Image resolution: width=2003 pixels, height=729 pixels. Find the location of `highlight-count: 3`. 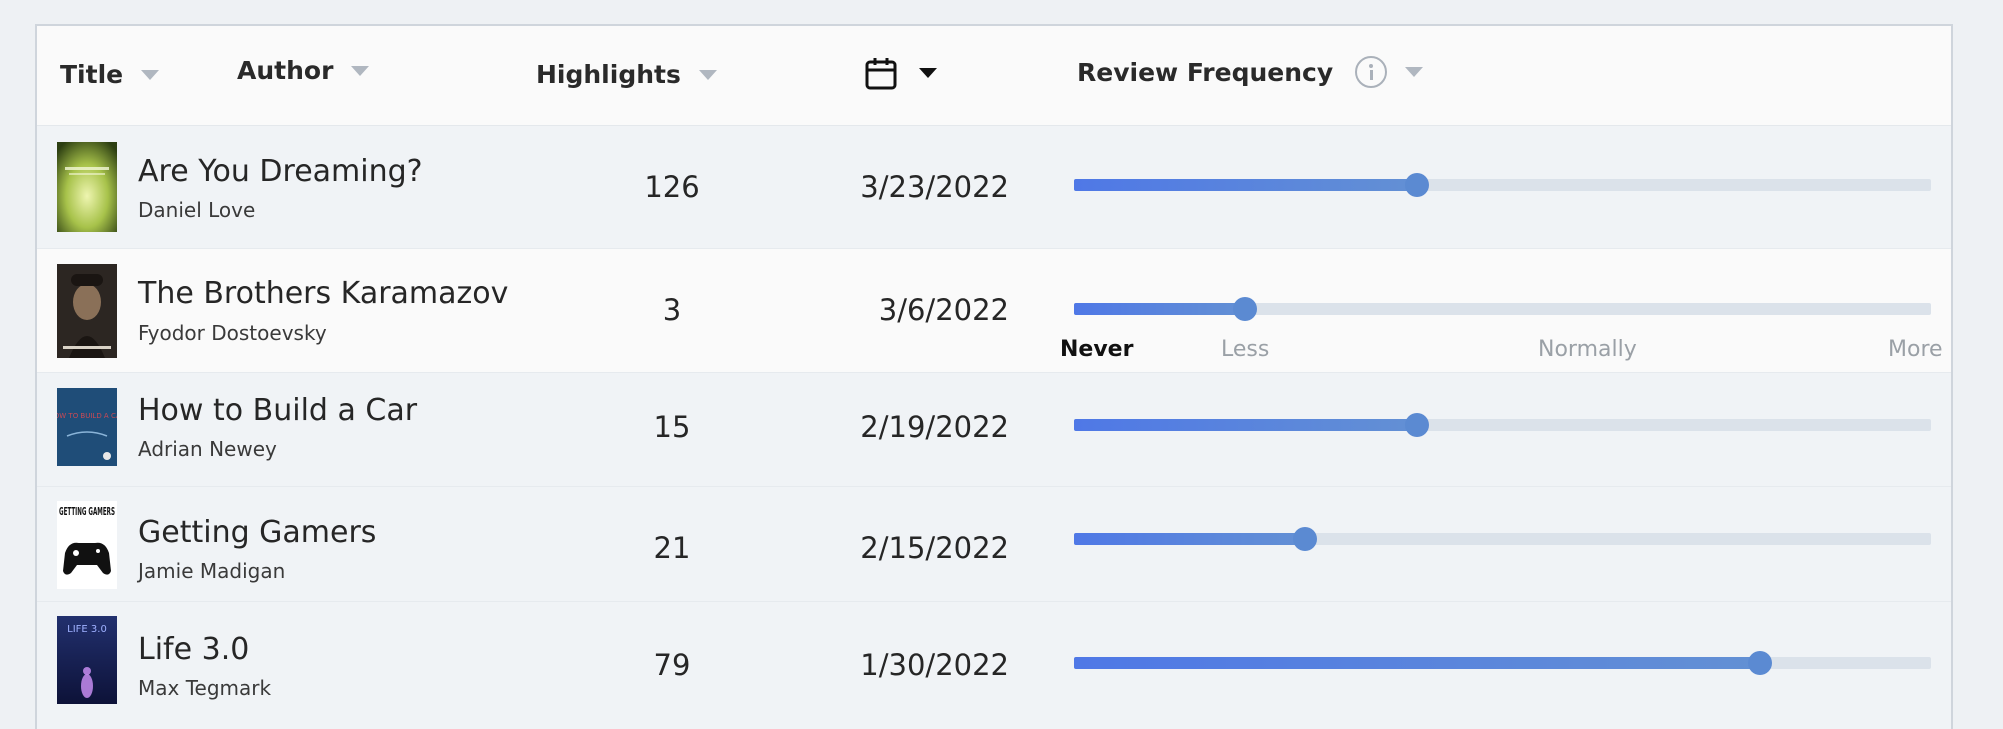

highlight-count: 3 is located at coordinates (672, 310).